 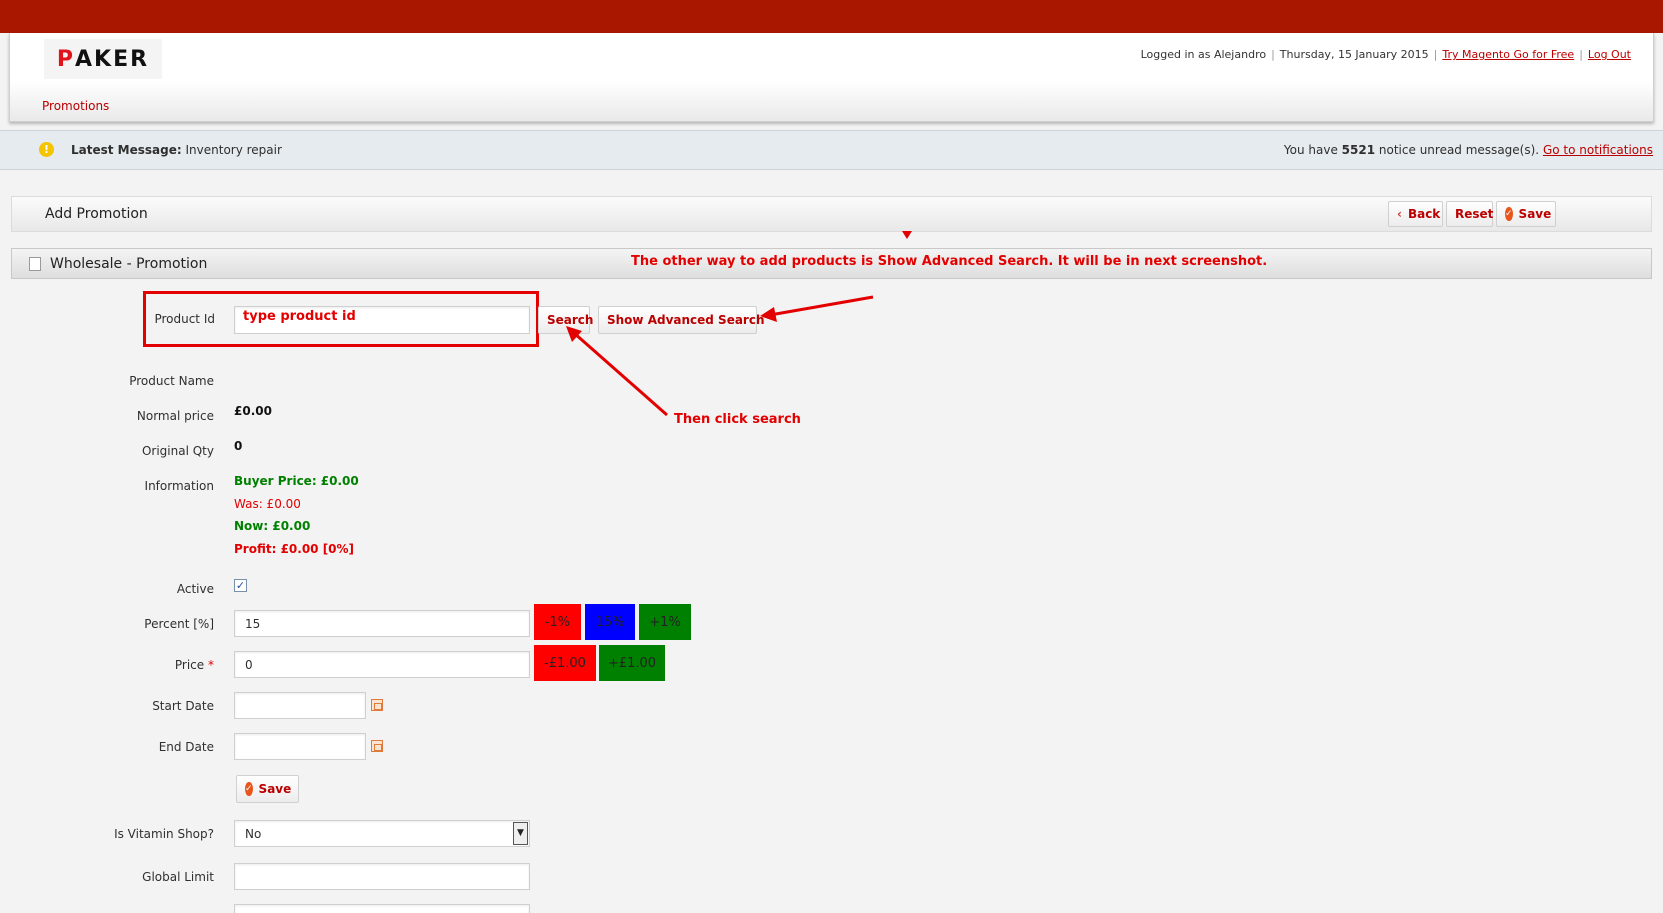 I want to click on percent-input: 15, so click(x=382, y=623).